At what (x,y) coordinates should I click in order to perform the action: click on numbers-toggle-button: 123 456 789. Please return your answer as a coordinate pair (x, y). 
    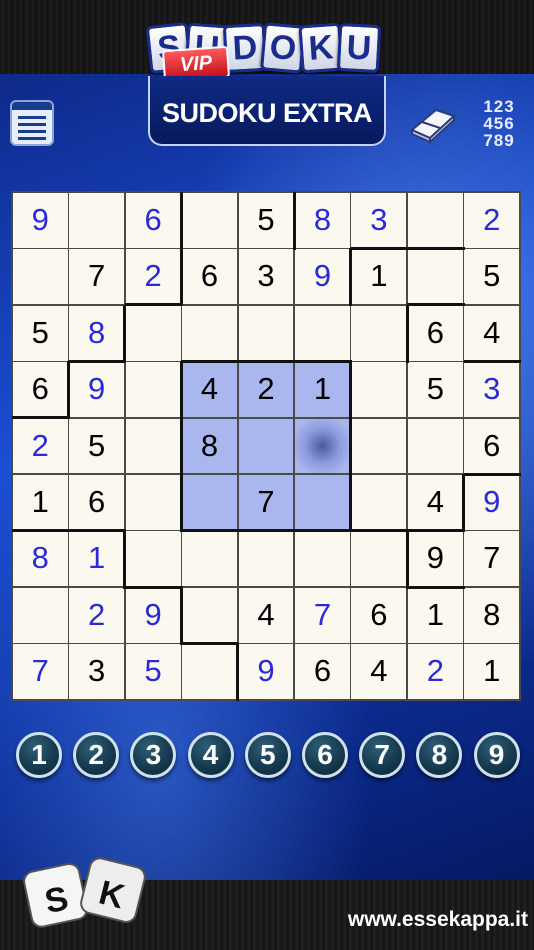
    Looking at the image, I should click on (499, 124).